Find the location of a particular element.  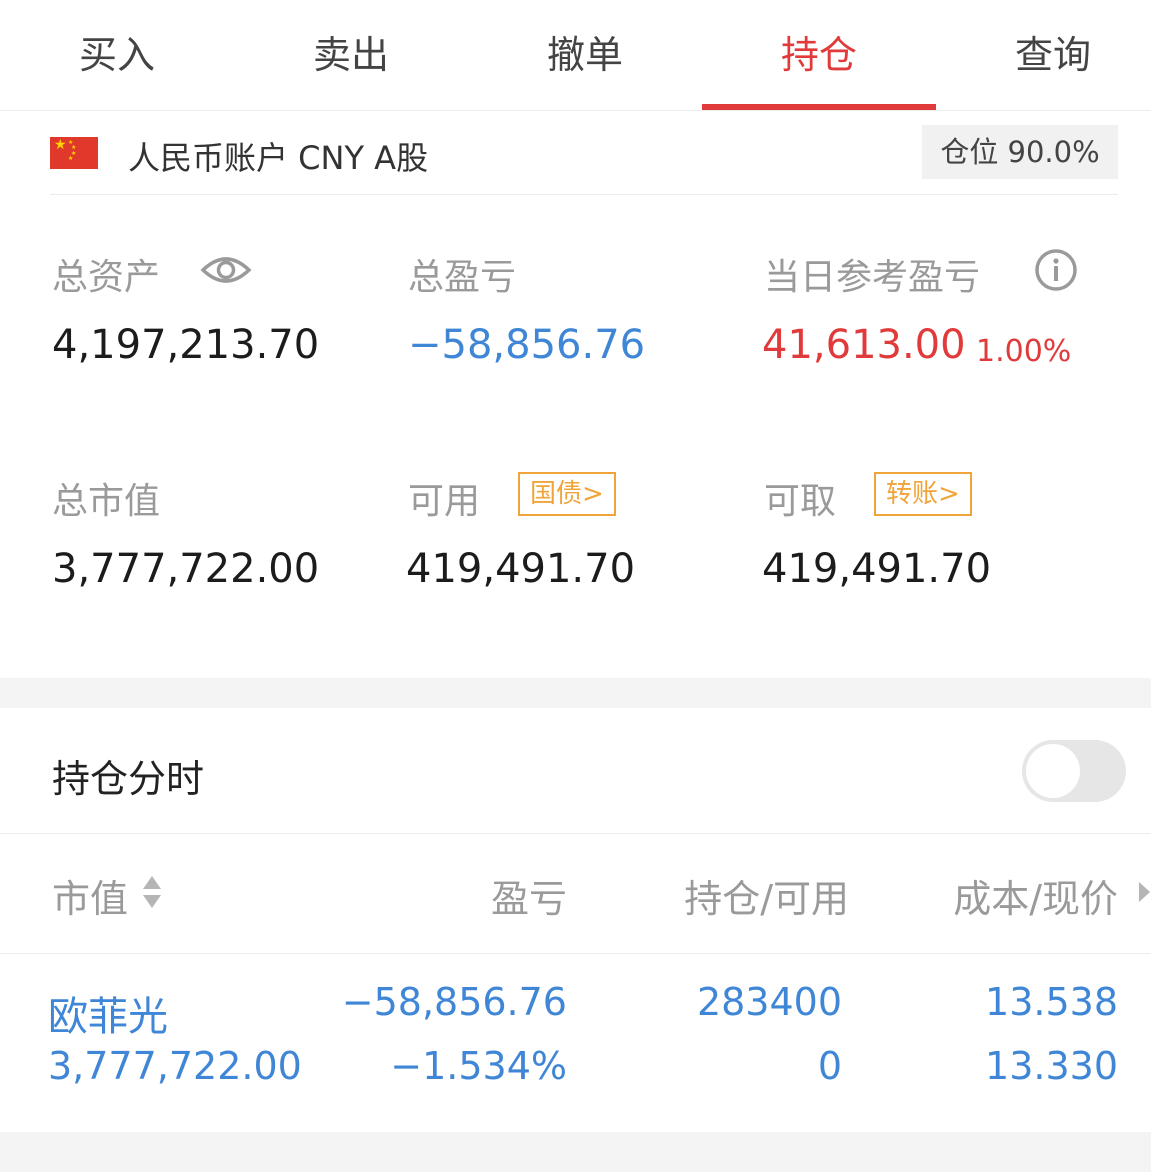

tab-query: 查询 is located at coordinates (1043, 51).